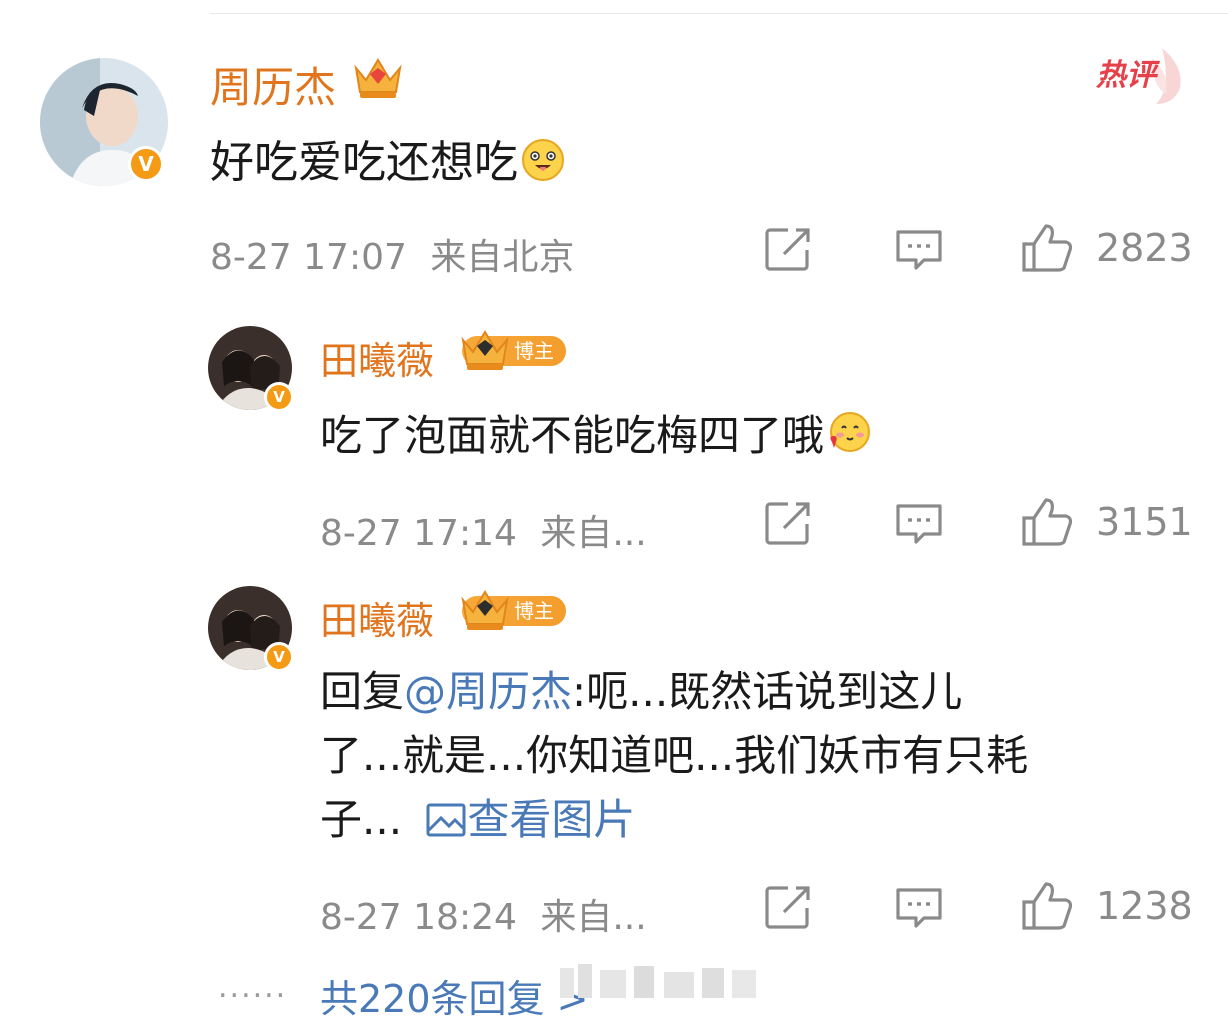 Image resolution: width=1228 pixels, height=1023 pixels. Describe the element at coordinates (364, 162) in the screenshot. I see `comment-text-body: 好吃爱吃还想吃` at that location.